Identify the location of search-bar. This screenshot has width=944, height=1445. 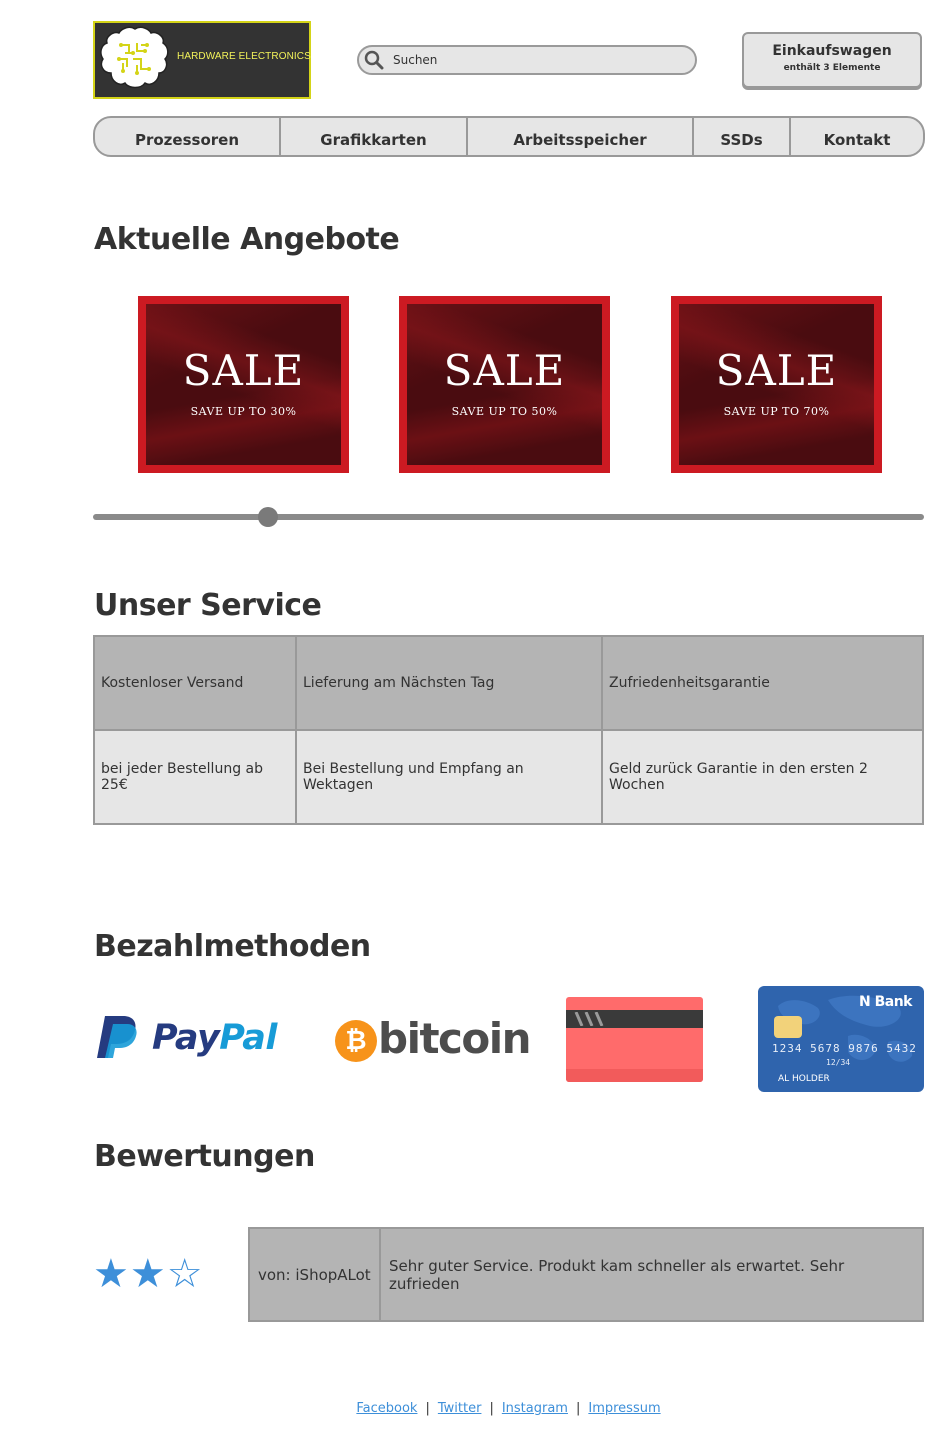
(527, 60).